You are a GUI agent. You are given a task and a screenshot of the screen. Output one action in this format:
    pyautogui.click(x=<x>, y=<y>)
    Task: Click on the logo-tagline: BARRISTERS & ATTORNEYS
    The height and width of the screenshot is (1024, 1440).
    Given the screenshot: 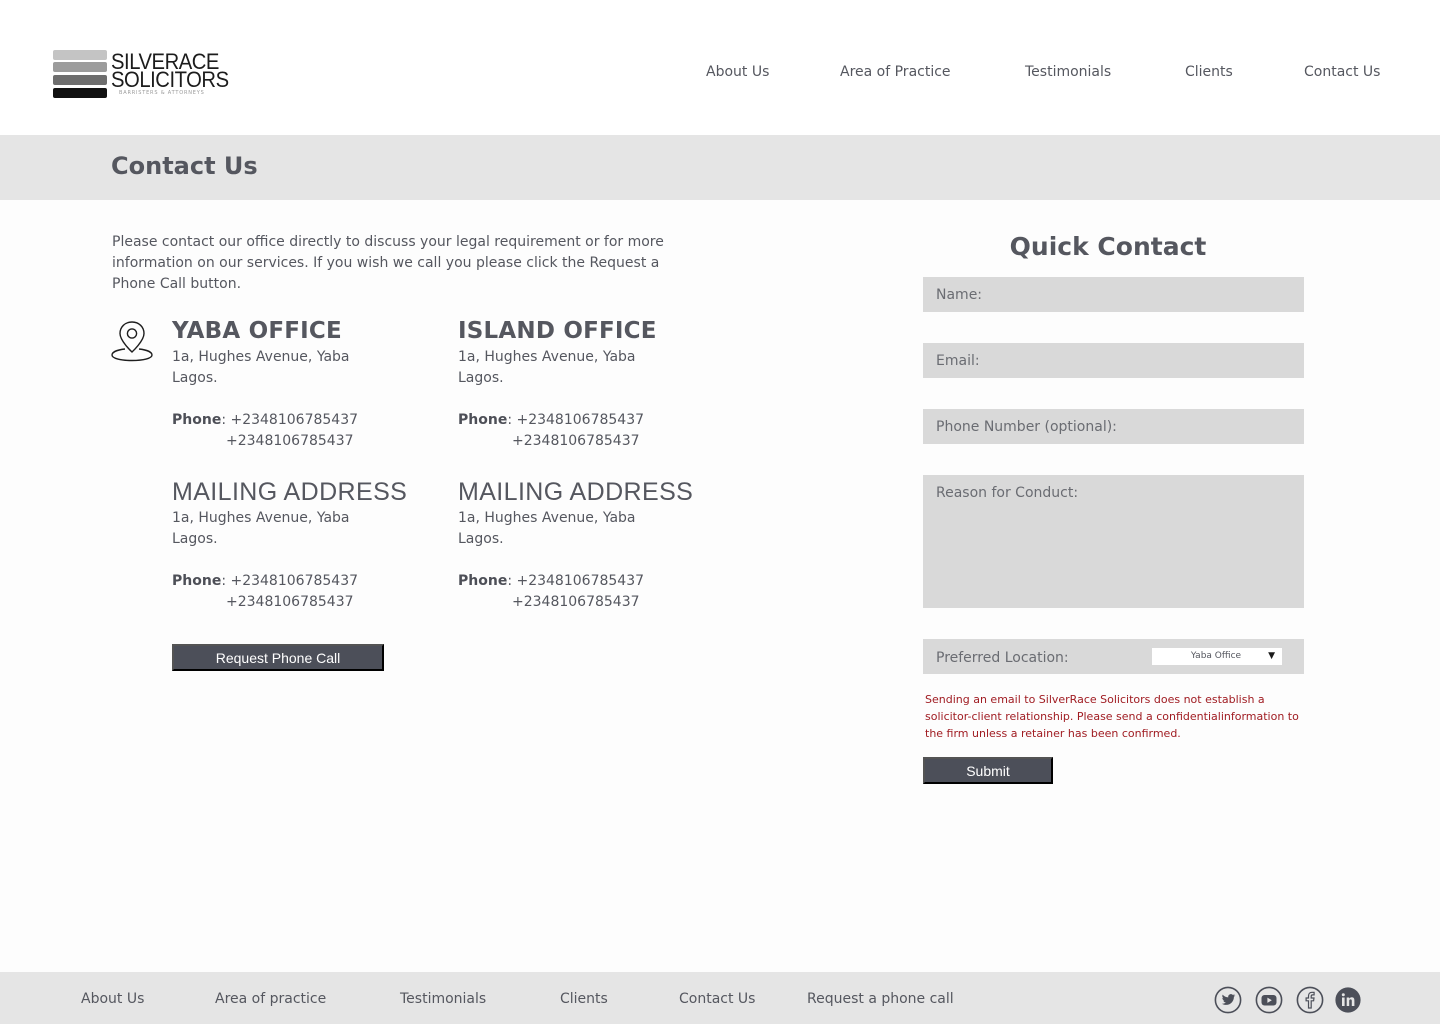 What is the action you would take?
    pyautogui.click(x=162, y=93)
    